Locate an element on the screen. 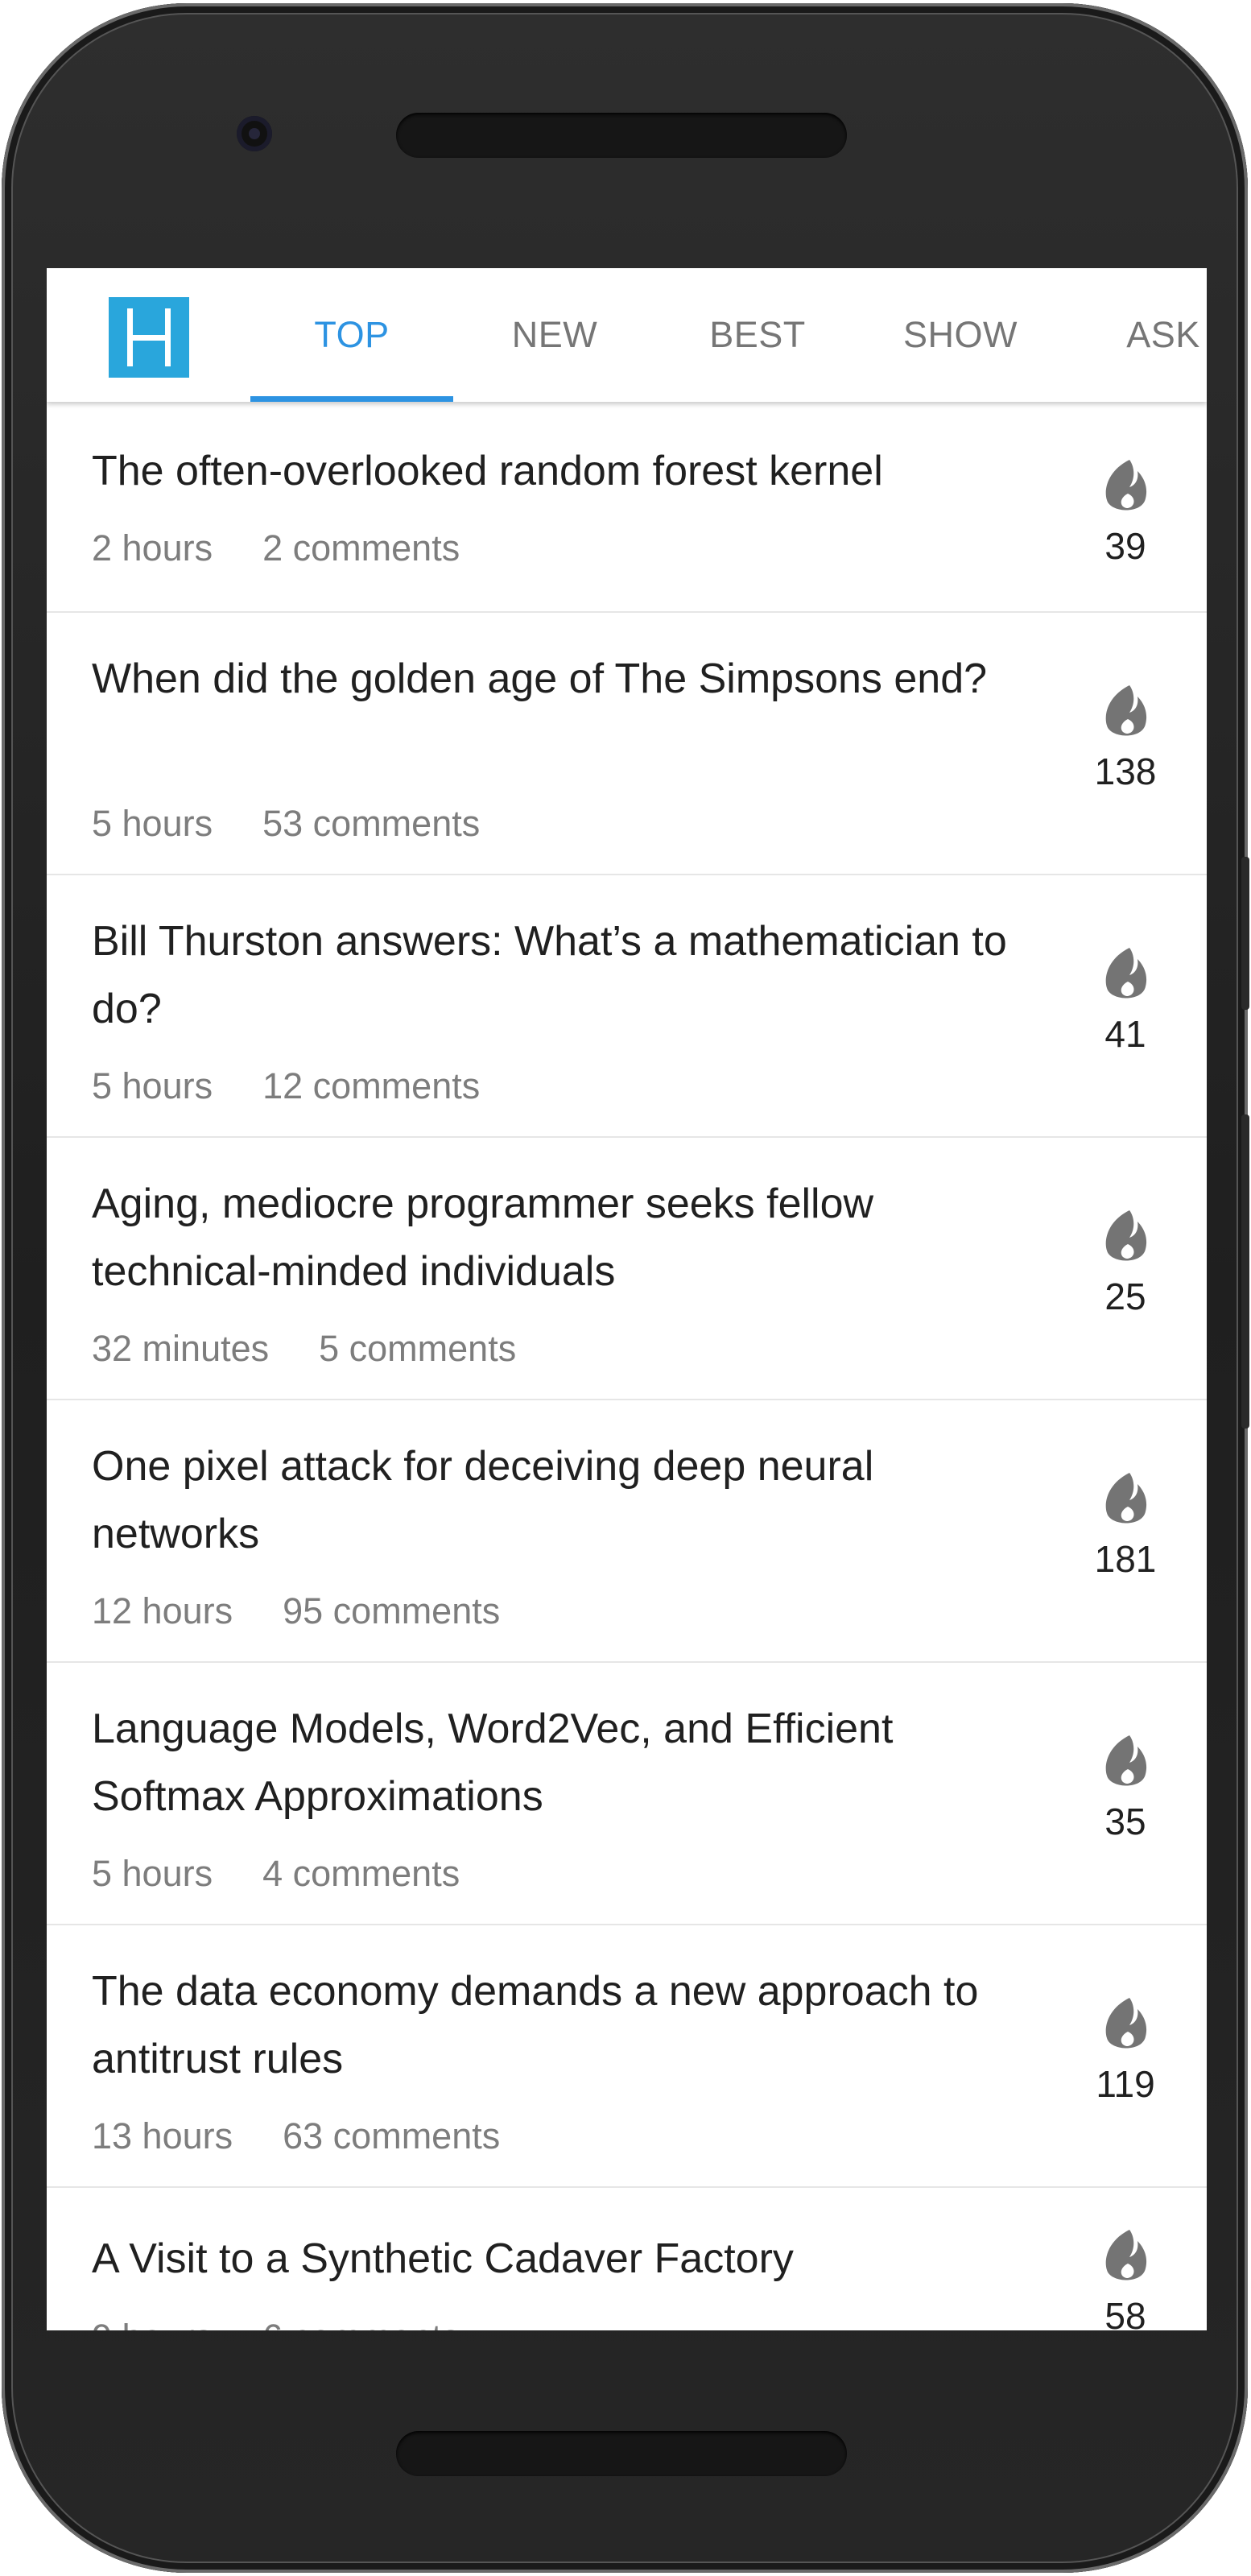 The image size is (1251, 2576). story-score: 25 is located at coordinates (1125, 1263).